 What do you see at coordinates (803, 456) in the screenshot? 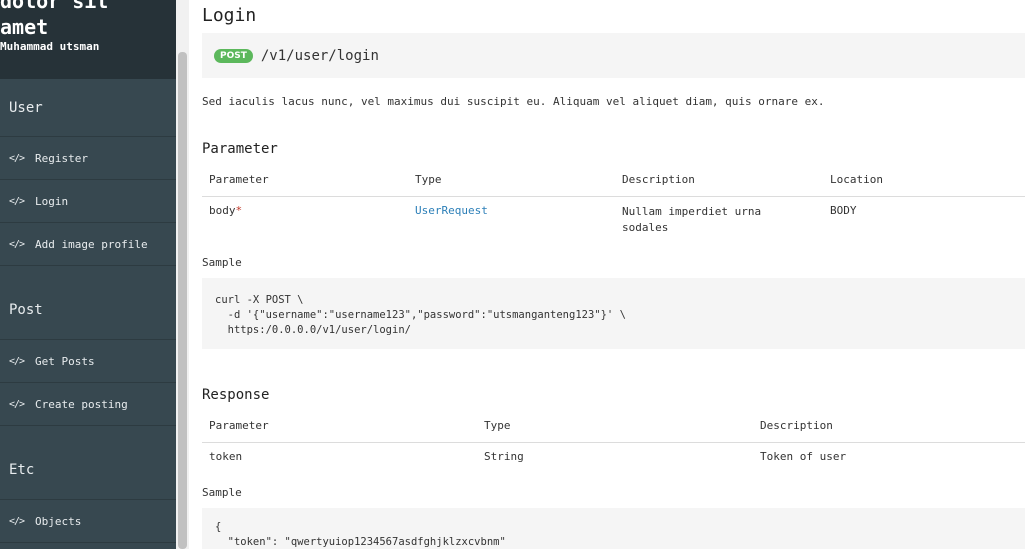
I see `response-description: Token of user` at bounding box center [803, 456].